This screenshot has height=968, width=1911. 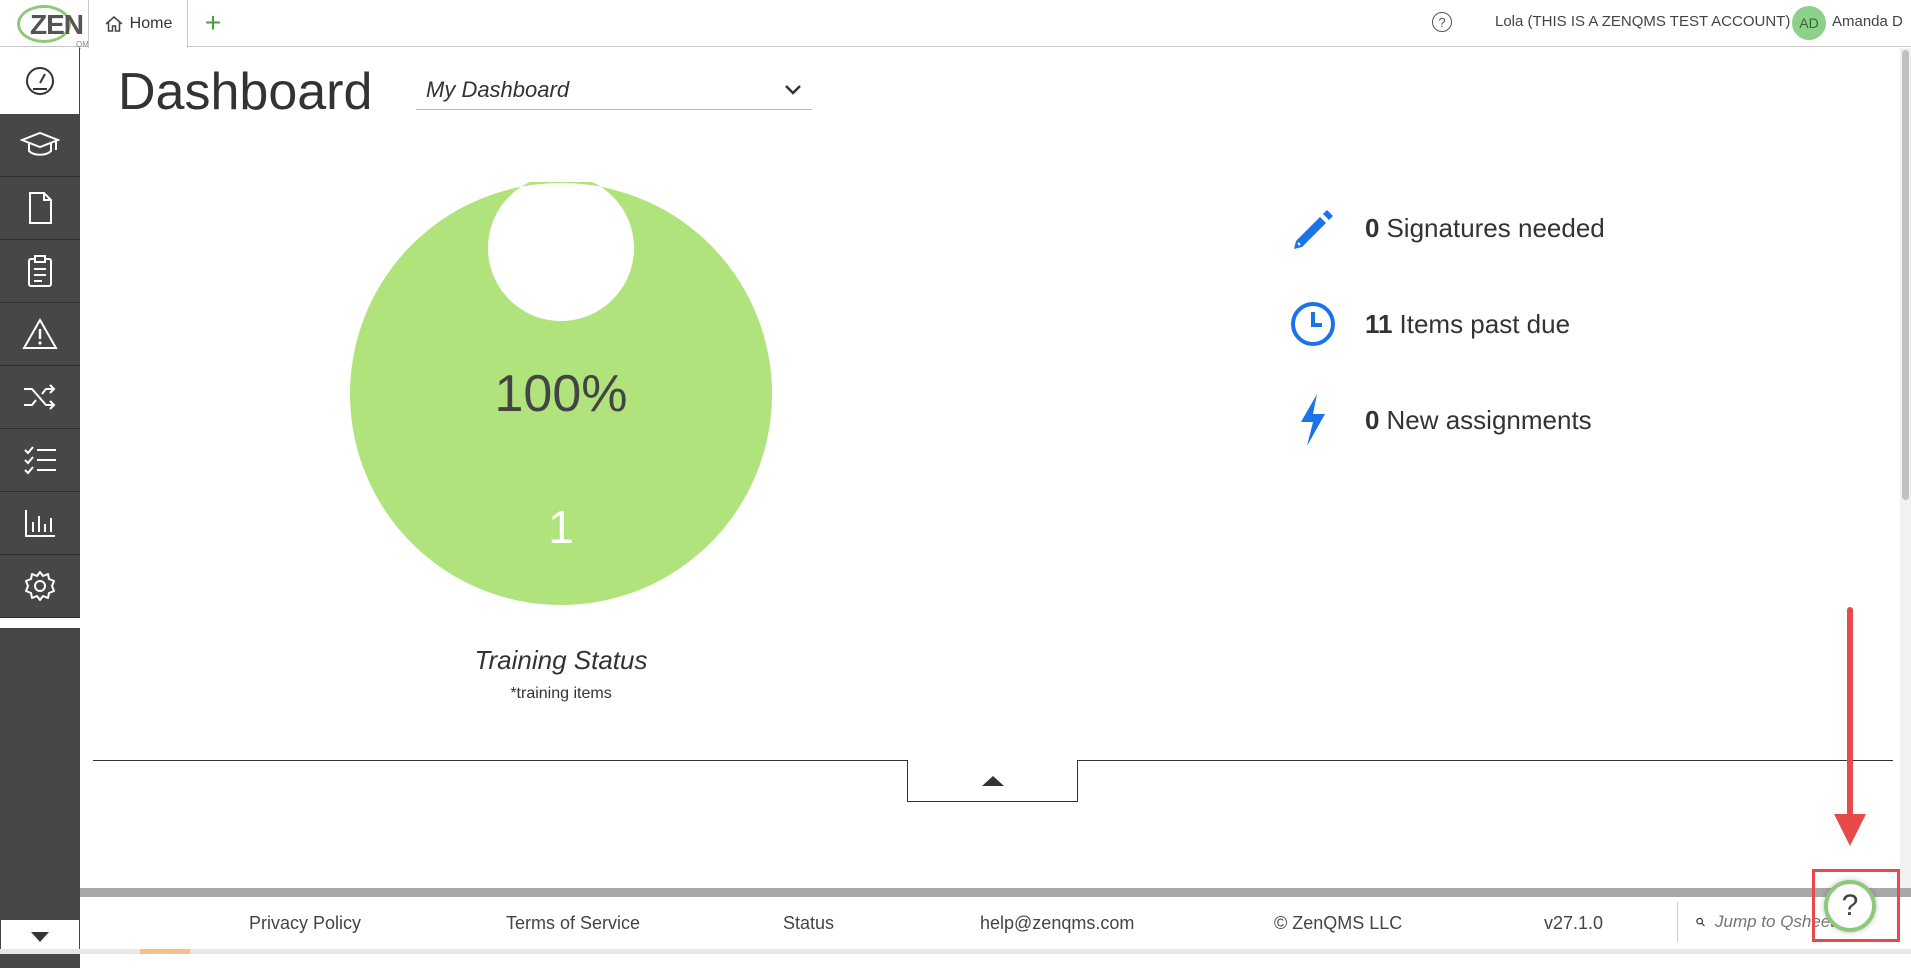 What do you see at coordinates (1700, 922) in the screenshot?
I see `search-icon` at bounding box center [1700, 922].